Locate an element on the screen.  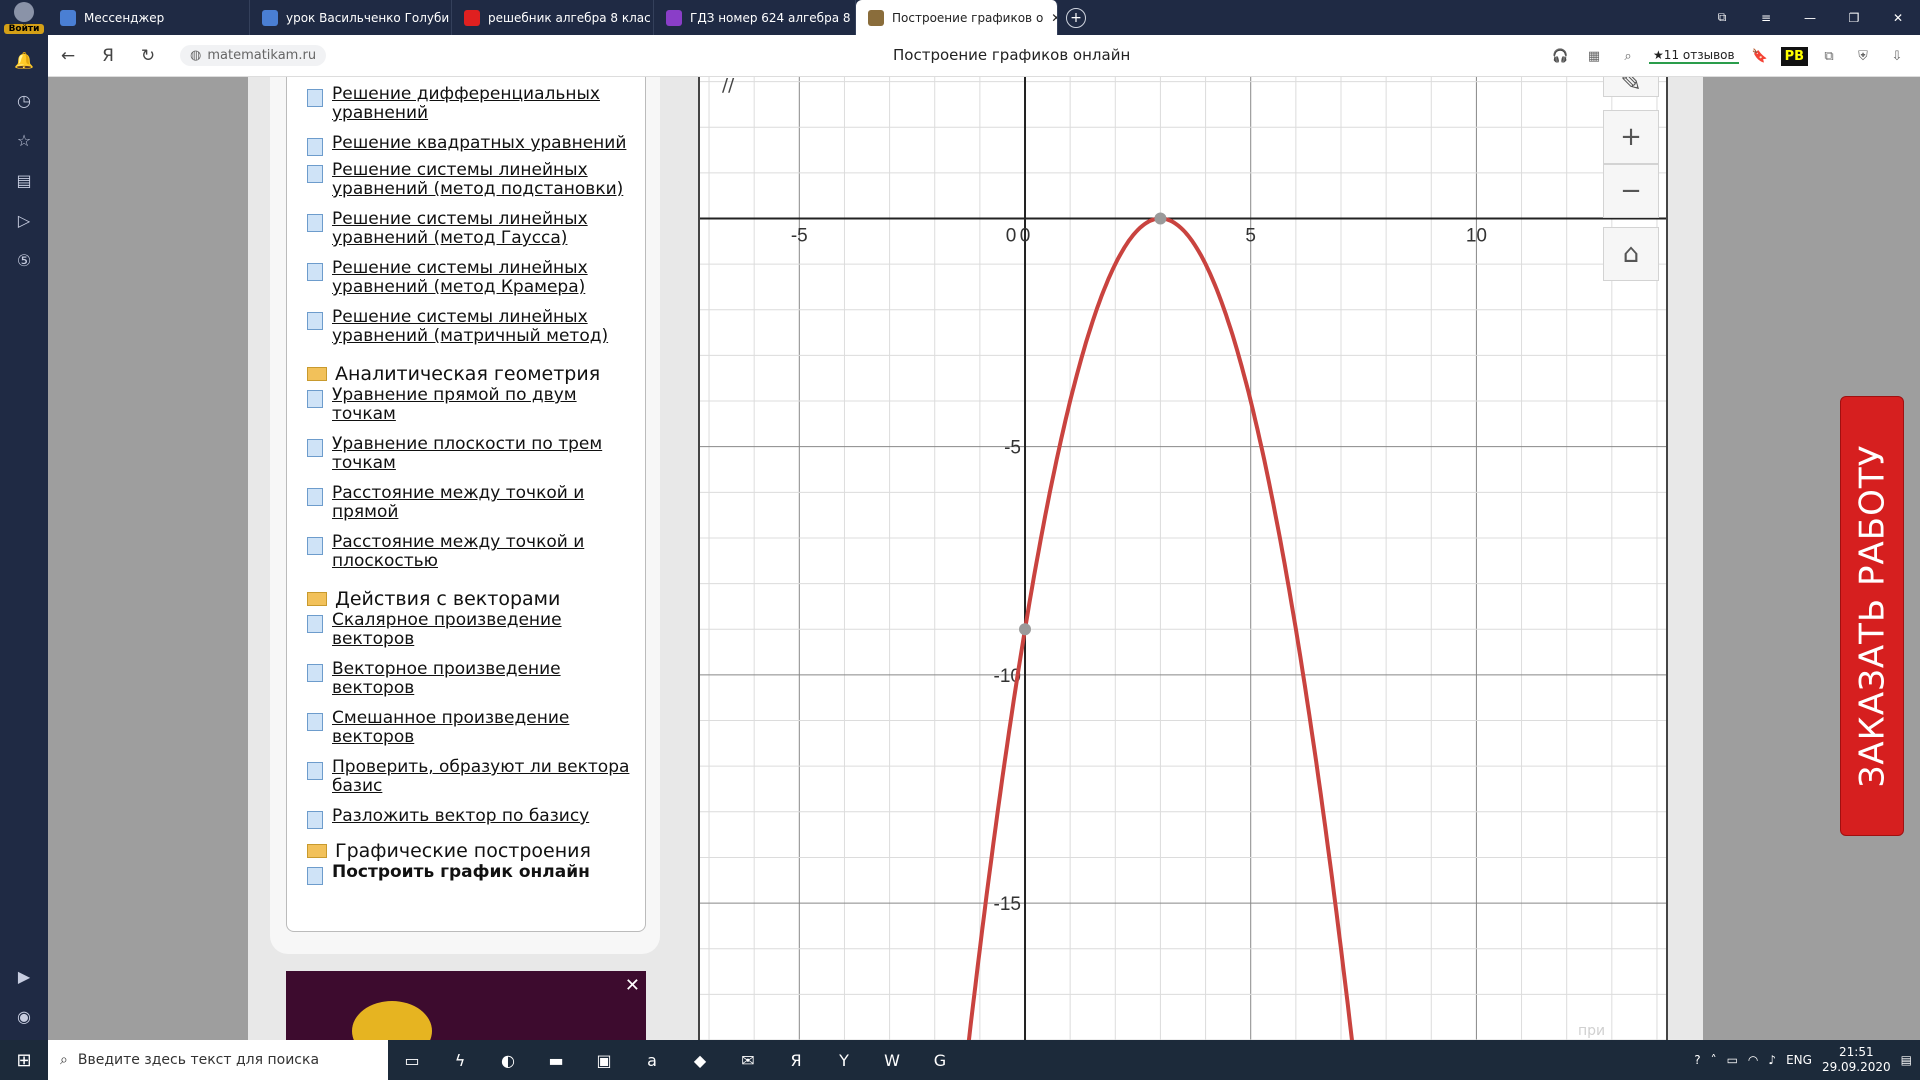
menu-item: Разложить вектор по базису is located at coordinates (469, 818).